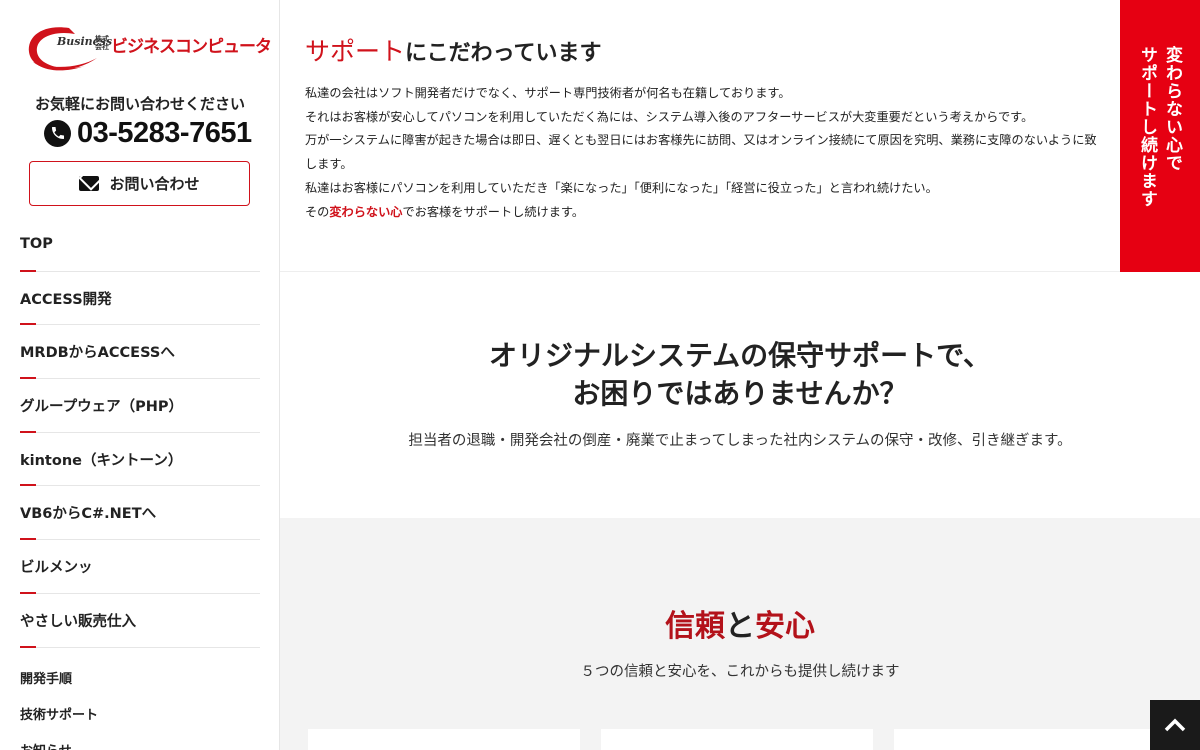  Describe the element at coordinates (57, 133) in the screenshot. I see `phone-icon` at that location.